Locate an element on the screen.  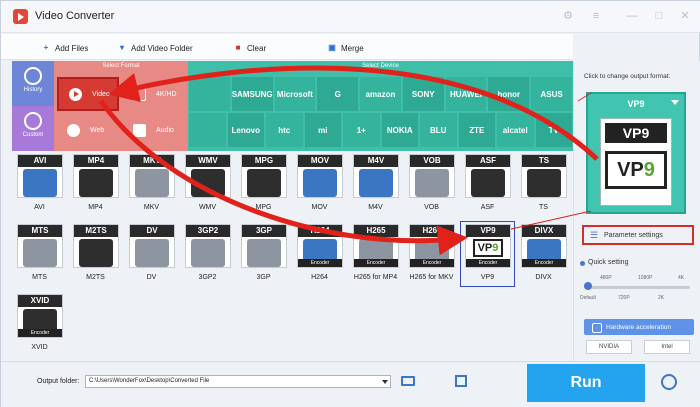
app-logo-icon is located at coordinates (20, 16).